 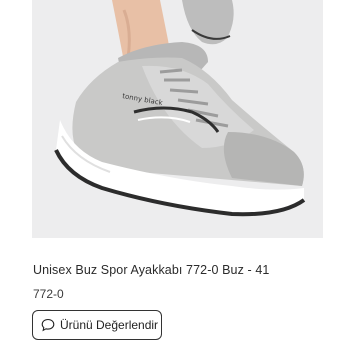 I want to click on product-title: Unisex Buz Spor Ayakkabı 772-0 Buz - 41, so click(x=151, y=270).